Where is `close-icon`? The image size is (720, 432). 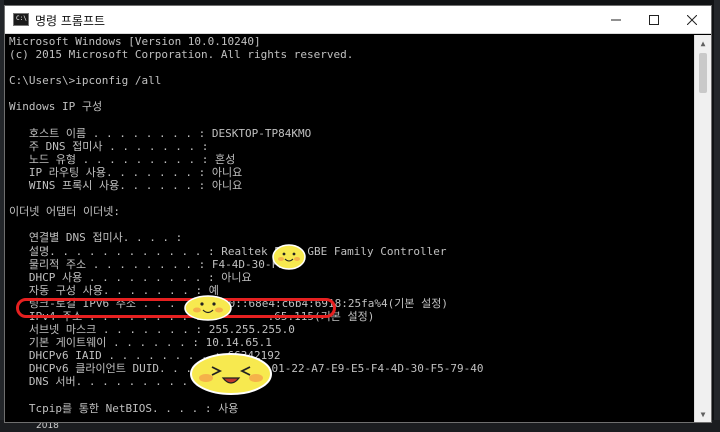 close-icon is located at coordinates (692, 20).